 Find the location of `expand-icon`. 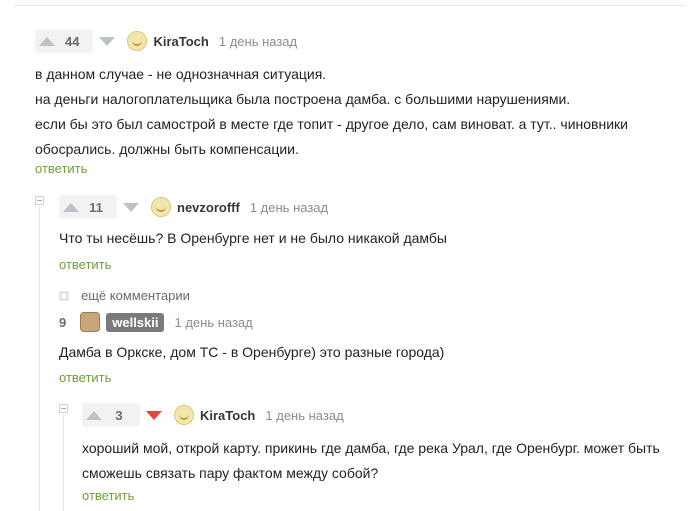

expand-icon is located at coordinates (64, 295).